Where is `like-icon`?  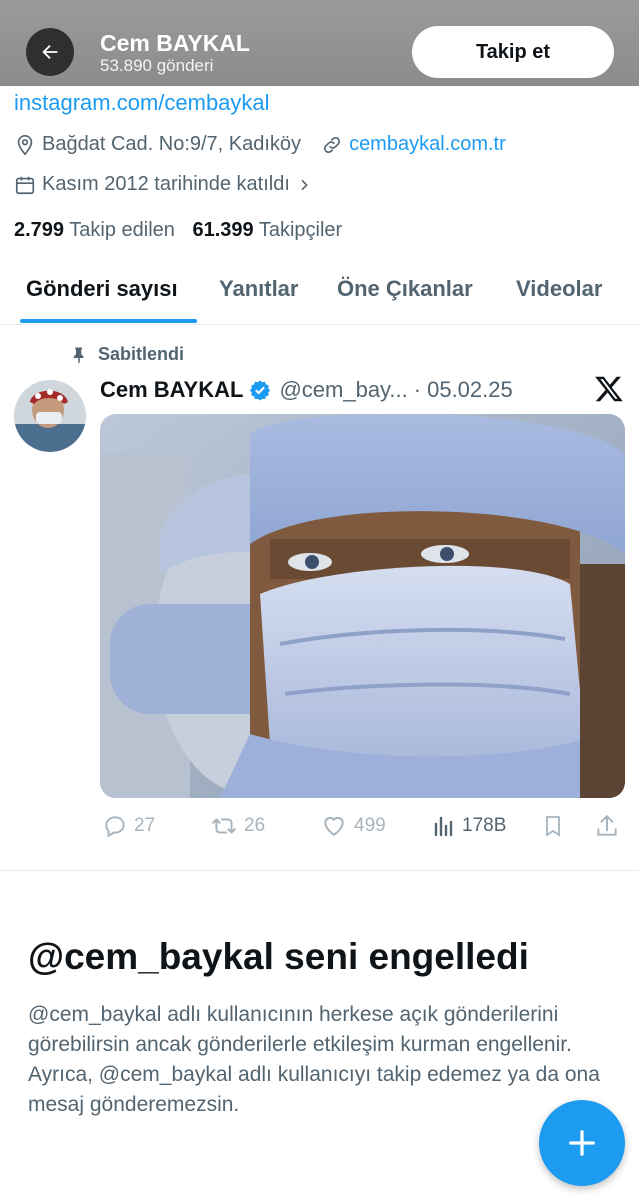
like-icon is located at coordinates (334, 826).